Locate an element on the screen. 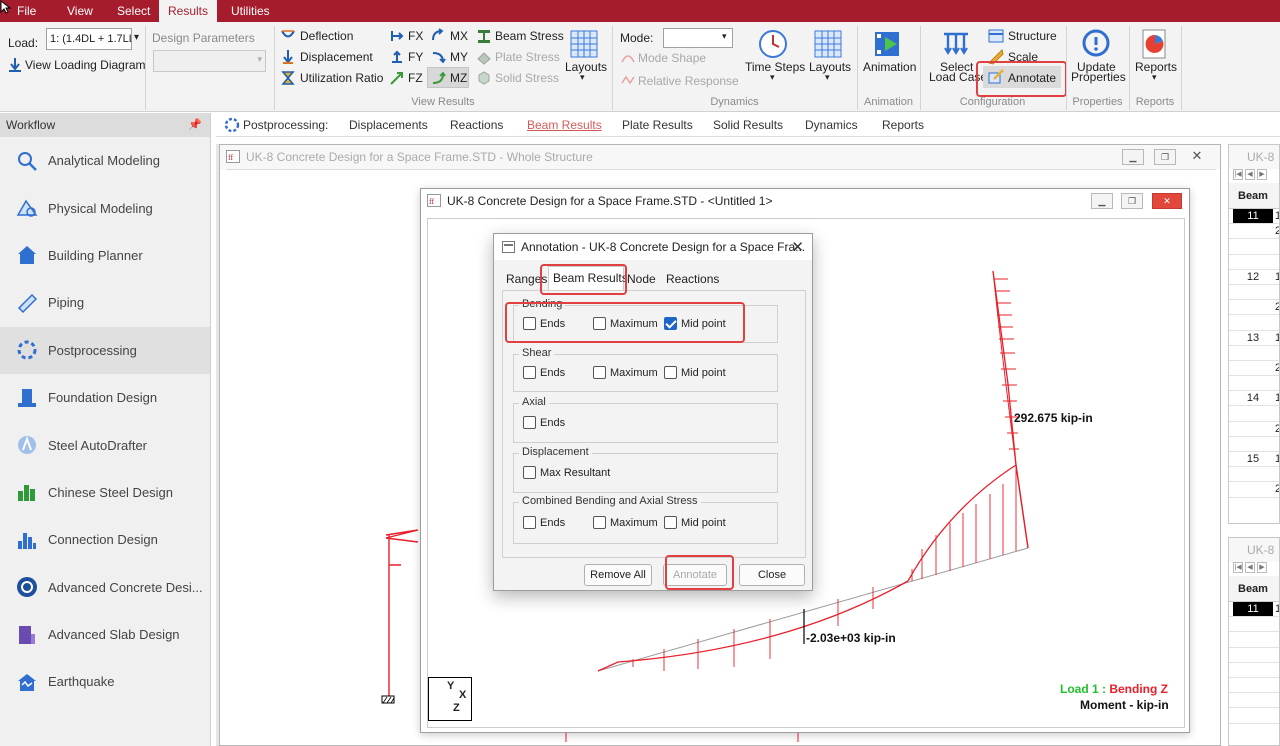 The image size is (1280, 746). table-row: 14 1 is located at coordinates (1254, 399).